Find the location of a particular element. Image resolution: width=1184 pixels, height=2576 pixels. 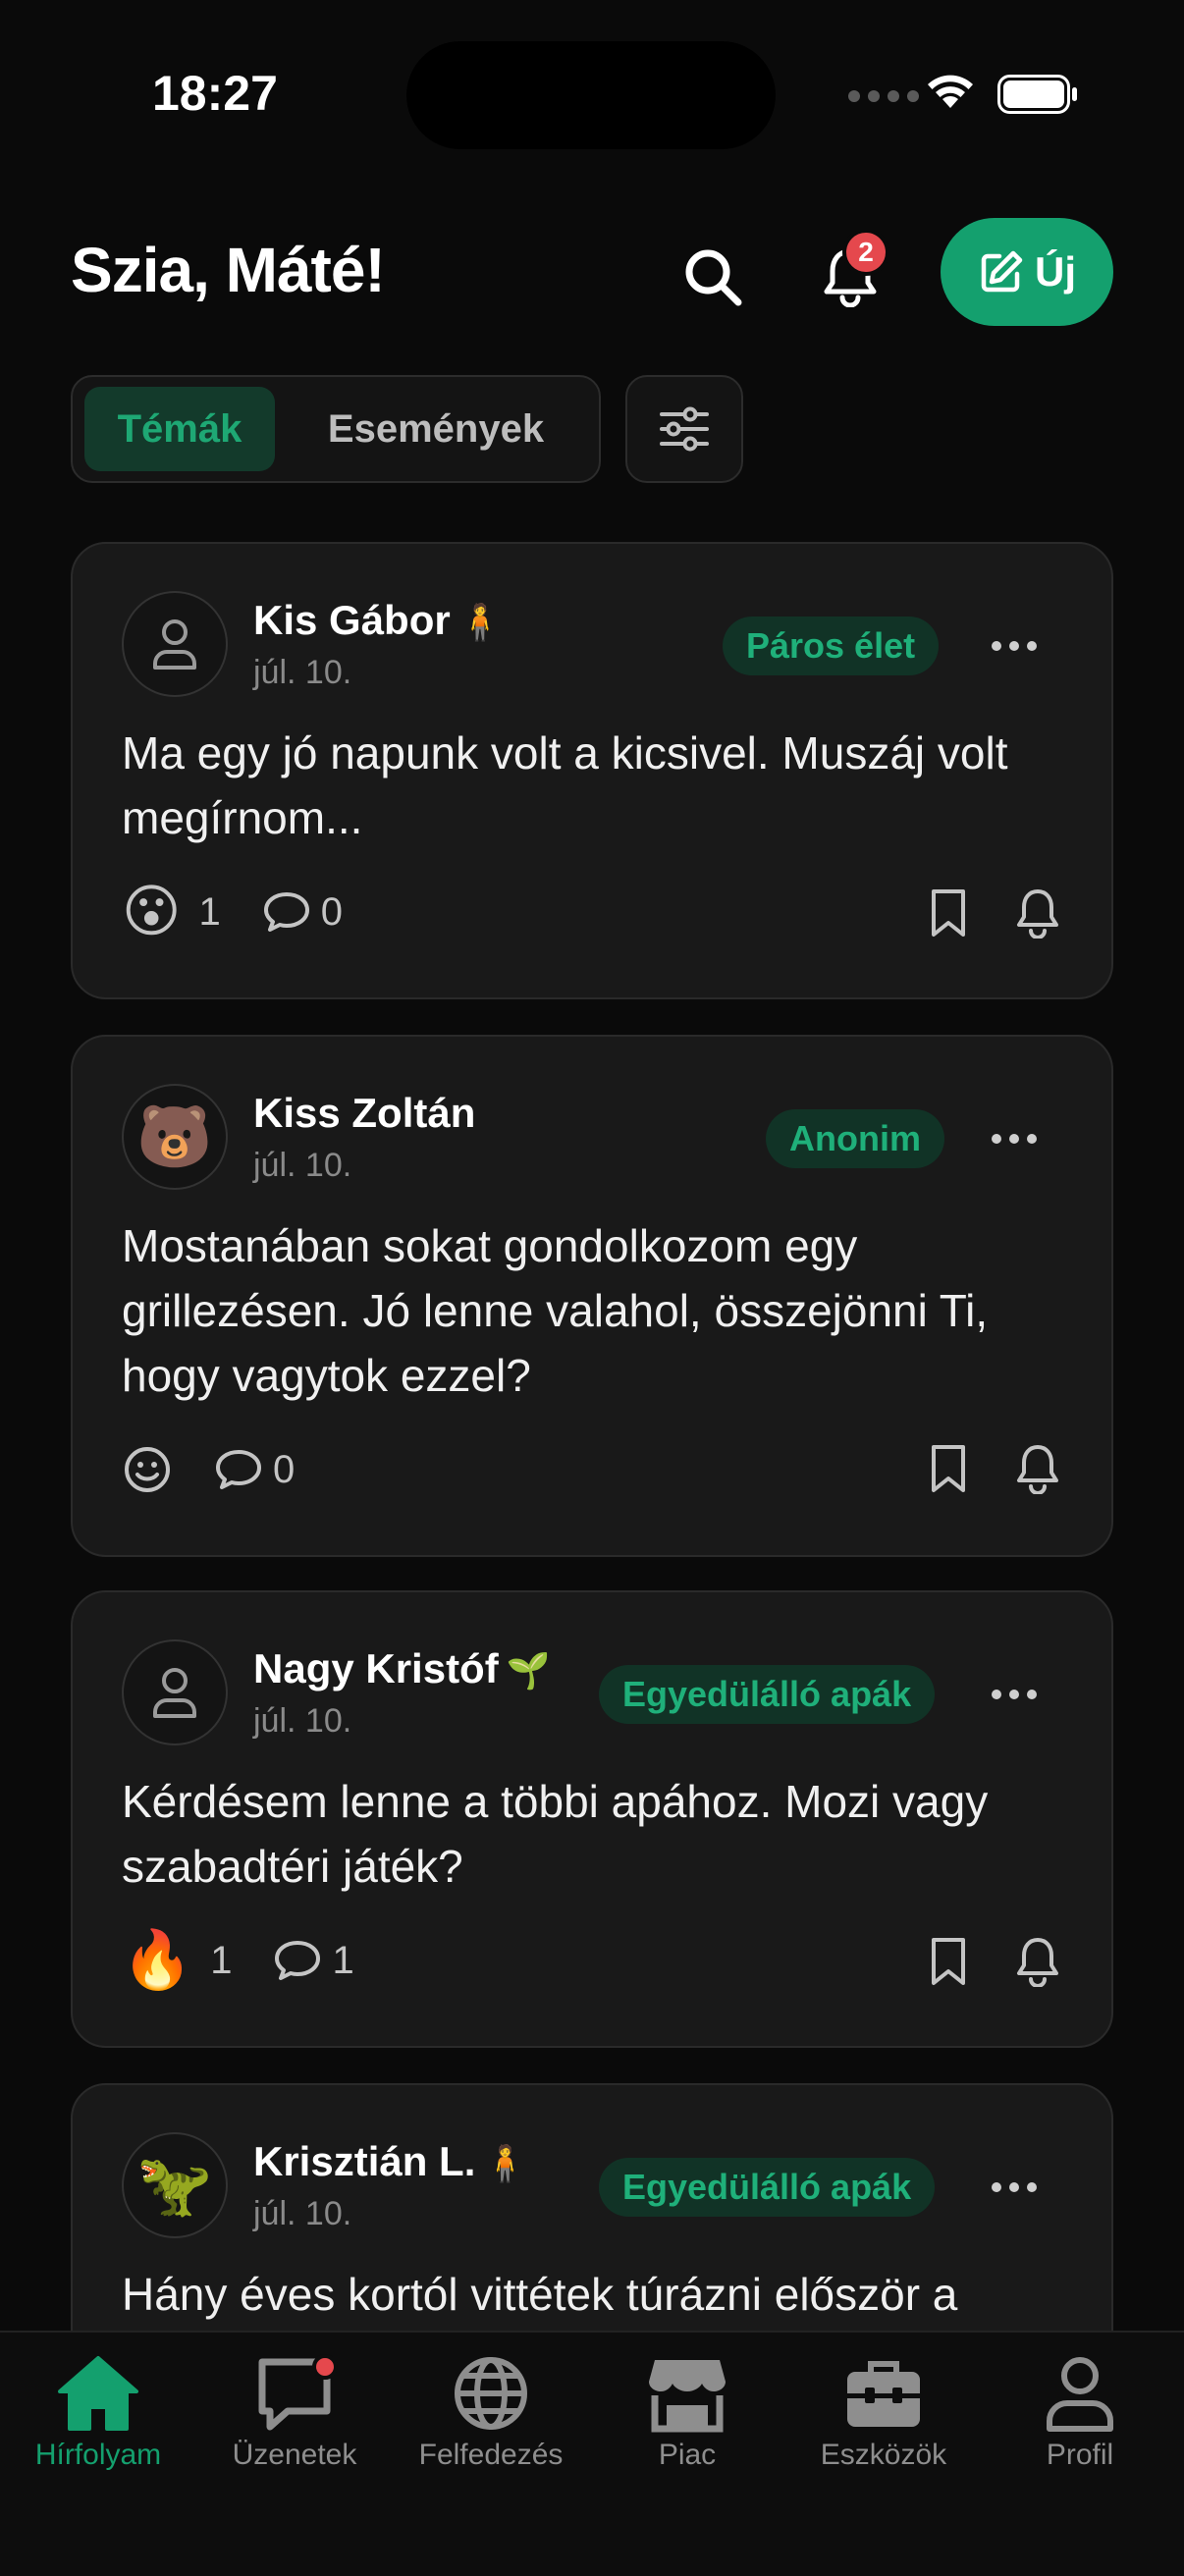

tab-profile: Profil is located at coordinates (1080, 2413).